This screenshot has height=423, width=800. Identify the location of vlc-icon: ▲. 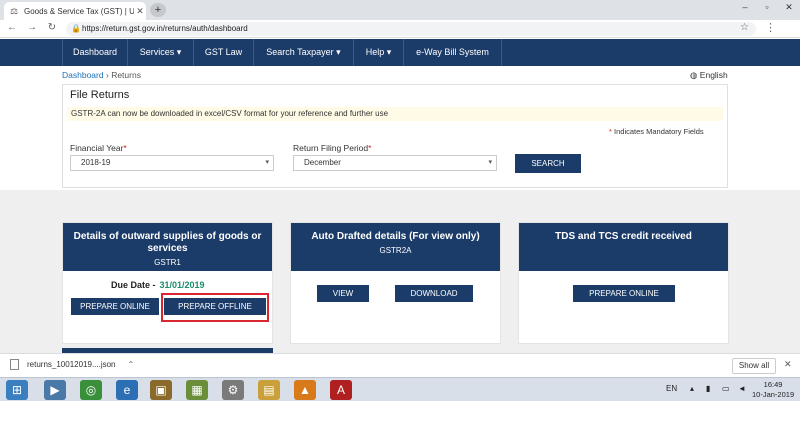
(305, 390).